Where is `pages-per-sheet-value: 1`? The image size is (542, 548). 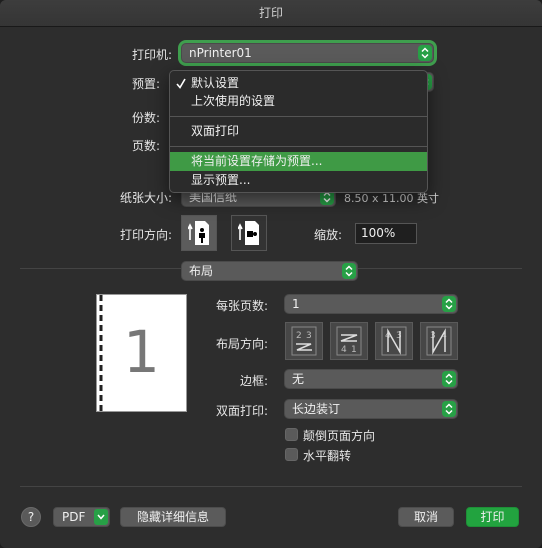
pages-per-sheet-value: 1 is located at coordinates (296, 304).